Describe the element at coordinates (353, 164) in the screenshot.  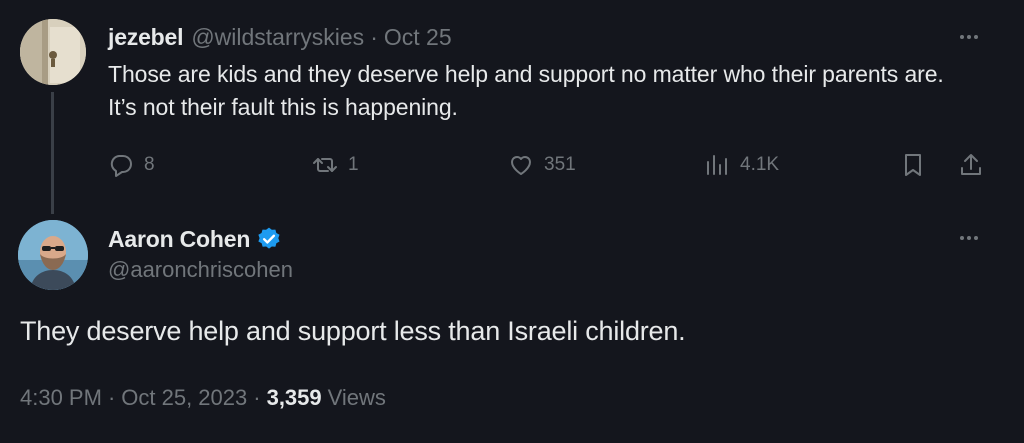
I see `repost-count: 1` at that location.